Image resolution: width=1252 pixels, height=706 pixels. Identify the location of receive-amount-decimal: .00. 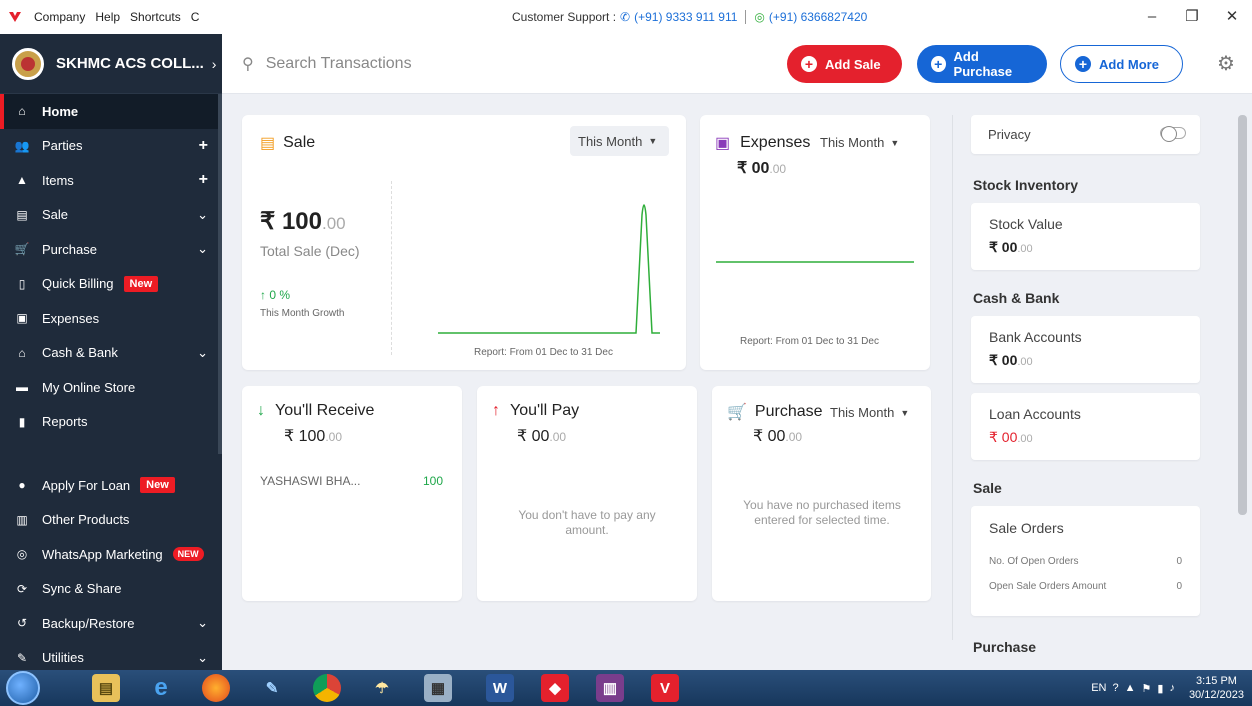
(334, 437).